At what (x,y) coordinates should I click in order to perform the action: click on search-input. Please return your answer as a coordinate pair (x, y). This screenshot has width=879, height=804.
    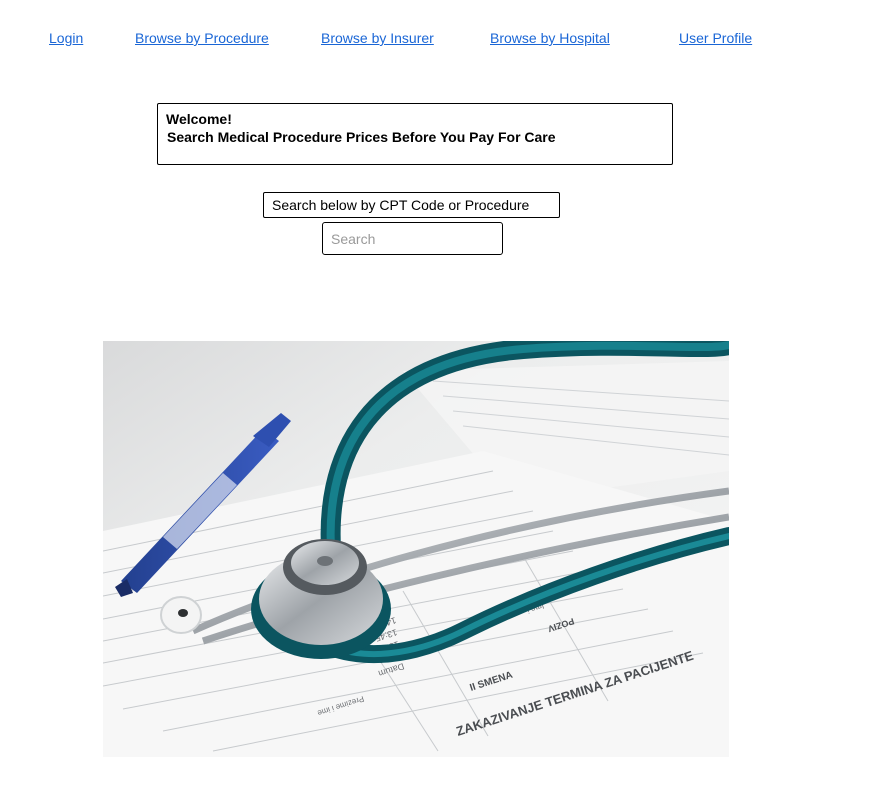
    Looking at the image, I should click on (412, 238).